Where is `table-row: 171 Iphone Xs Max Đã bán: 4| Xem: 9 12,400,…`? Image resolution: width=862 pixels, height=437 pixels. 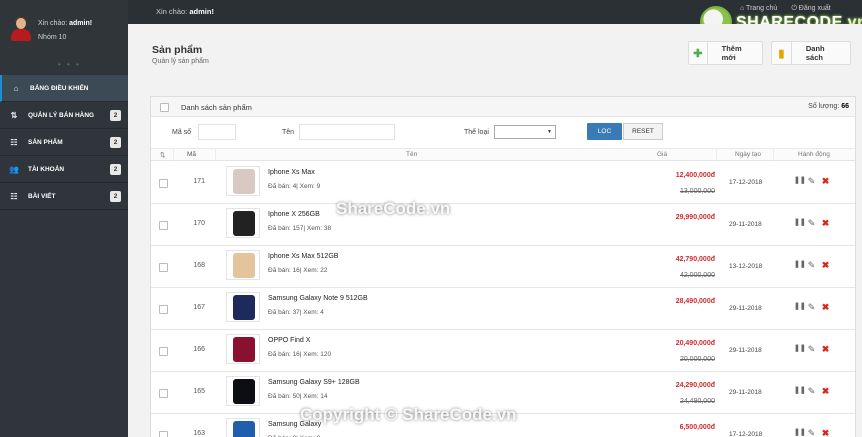
table-row: 171 Iphone Xs Max Đã bán: 4| Xem: 9 12,400,… is located at coordinates (503, 183).